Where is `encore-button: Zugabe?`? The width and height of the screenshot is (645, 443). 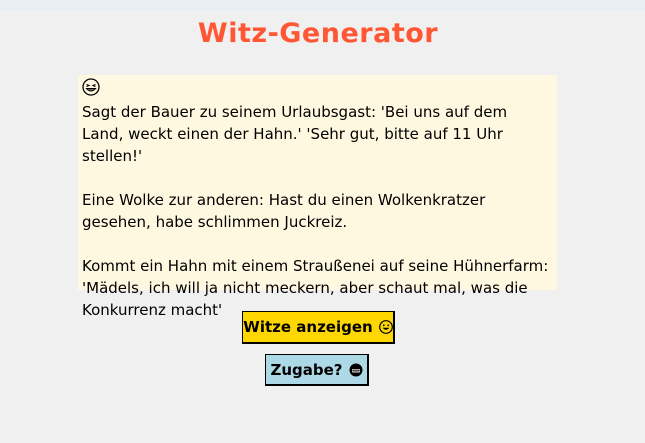
encore-button: Zugabe? is located at coordinates (317, 370).